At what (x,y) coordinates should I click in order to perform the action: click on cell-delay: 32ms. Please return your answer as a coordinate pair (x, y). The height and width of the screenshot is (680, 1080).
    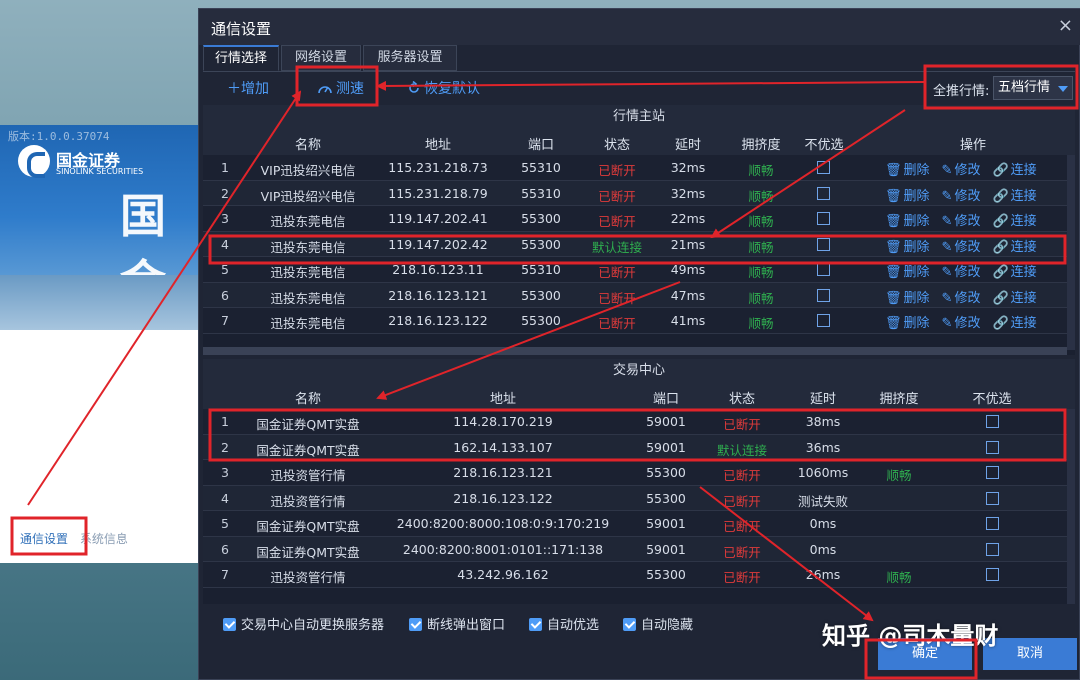
    Looking at the image, I should click on (688, 193).